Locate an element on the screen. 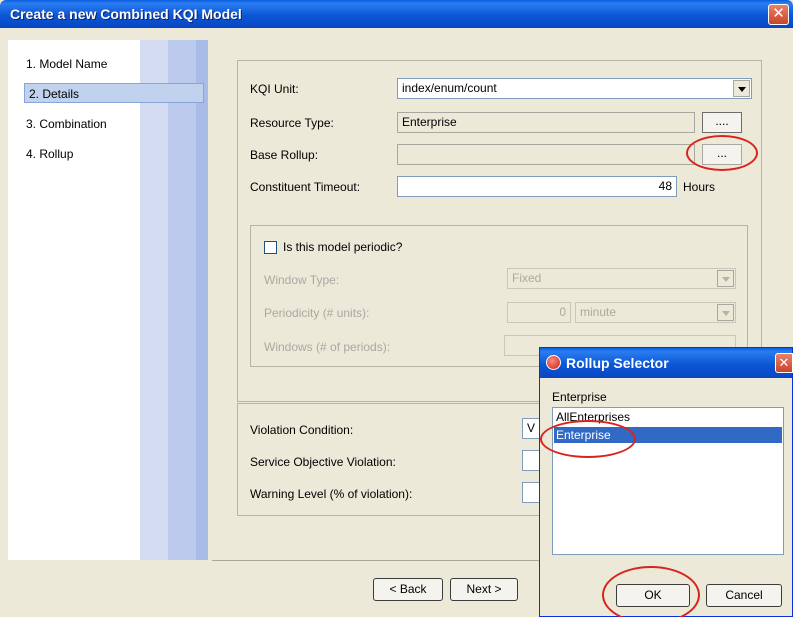 The width and height of the screenshot is (793, 617). resource-type-field: Enterprise is located at coordinates (546, 122).